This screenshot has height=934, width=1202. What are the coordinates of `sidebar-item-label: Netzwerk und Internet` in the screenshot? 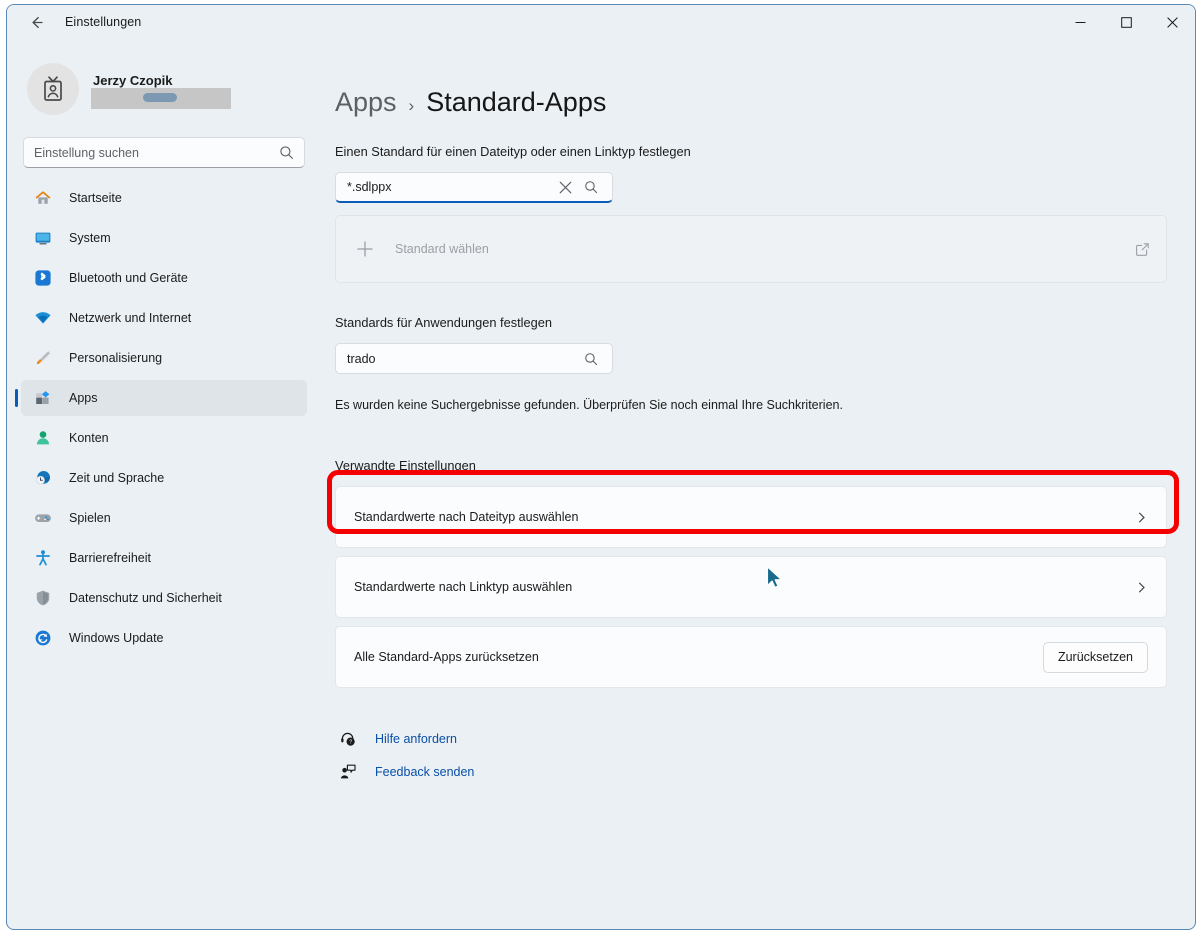 It's located at (130, 318).